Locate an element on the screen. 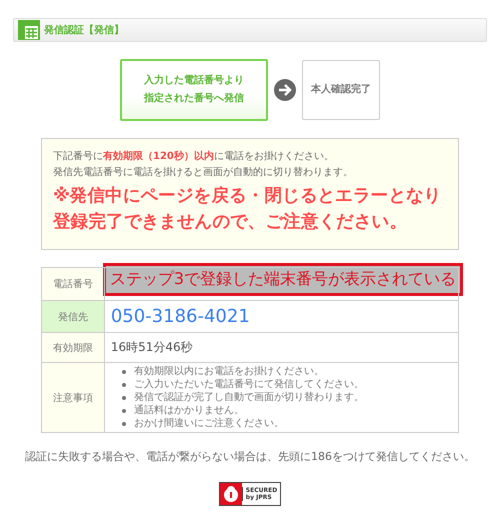  annotation-callout: ステップ3で登録した端末番号が表示されている is located at coordinates (282, 279).